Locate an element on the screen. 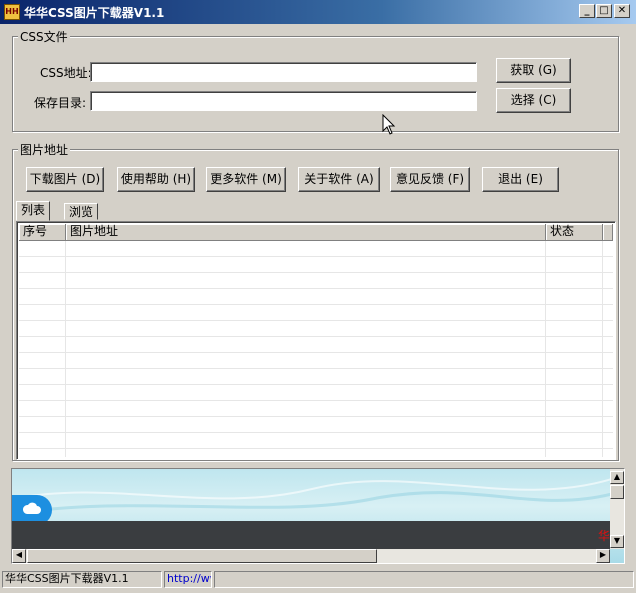 The width and height of the screenshot is (636, 593). dark-band: 华 is located at coordinates (311, 536).